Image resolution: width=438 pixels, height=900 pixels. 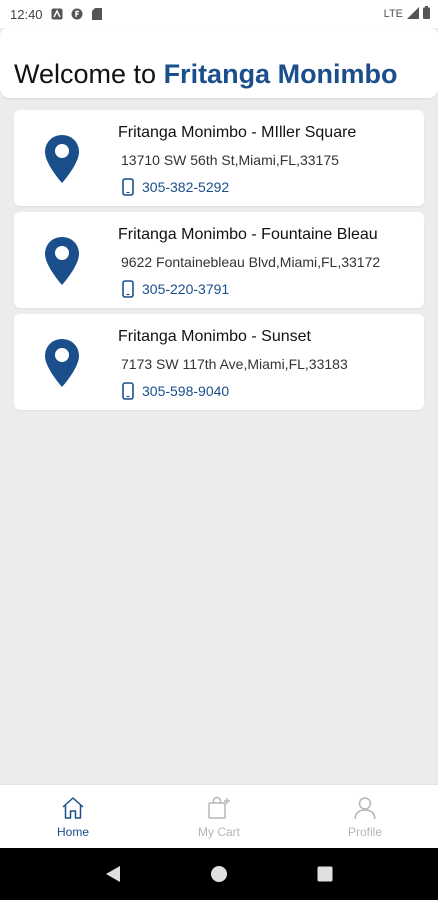 I want to click on phone-number: 305-598-9040, so click(x=185, y=391).